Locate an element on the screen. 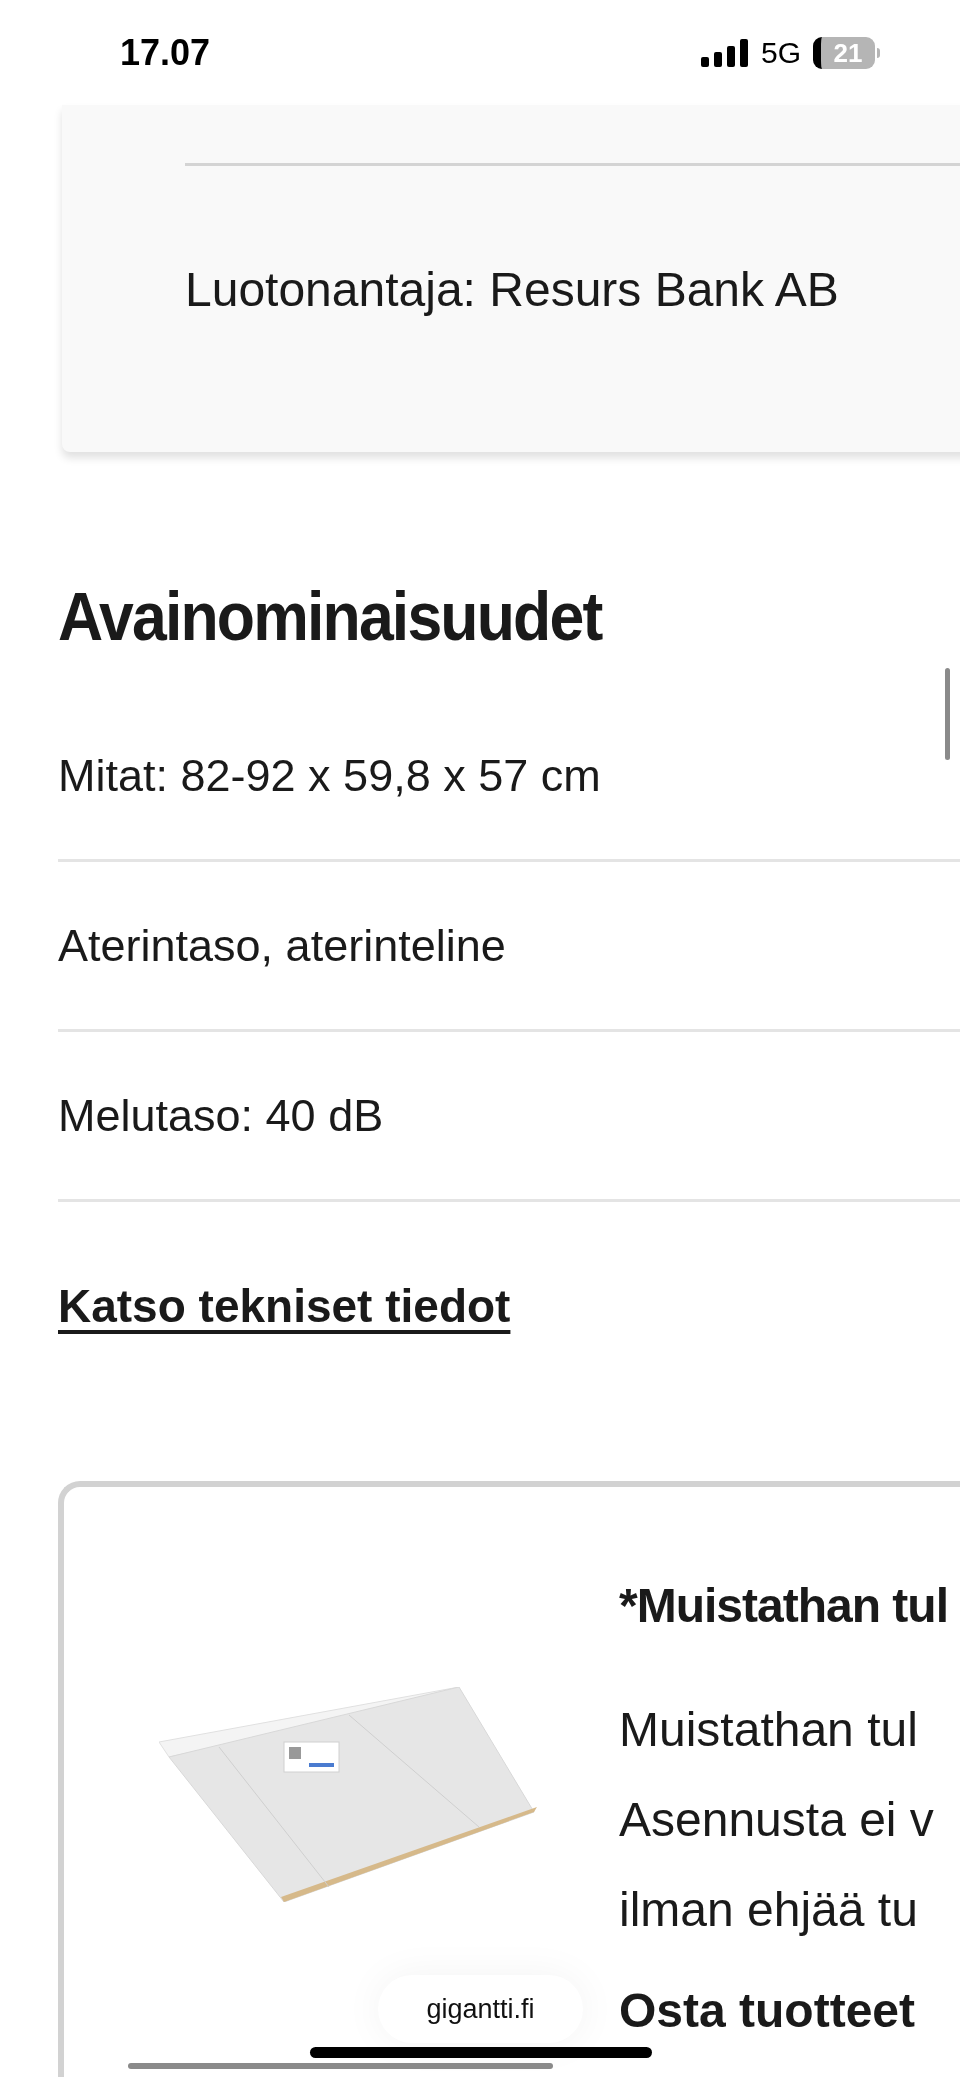 The image size is (960, 2077). address-pill: gigantti.fi is located at coordinates (480, 2009).